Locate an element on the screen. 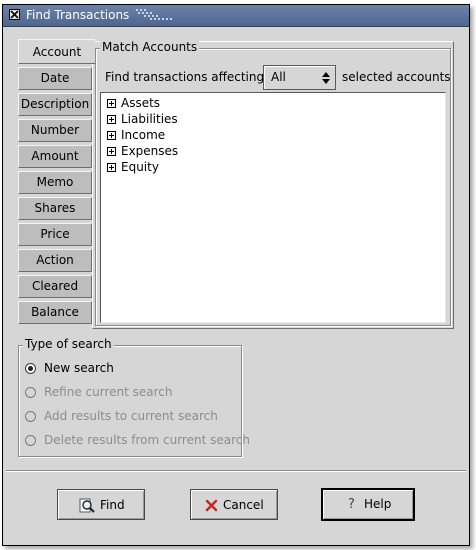 The width and height of the screenshot is (476, 550). help-button: ? Help is located at coordinates (368, 504).